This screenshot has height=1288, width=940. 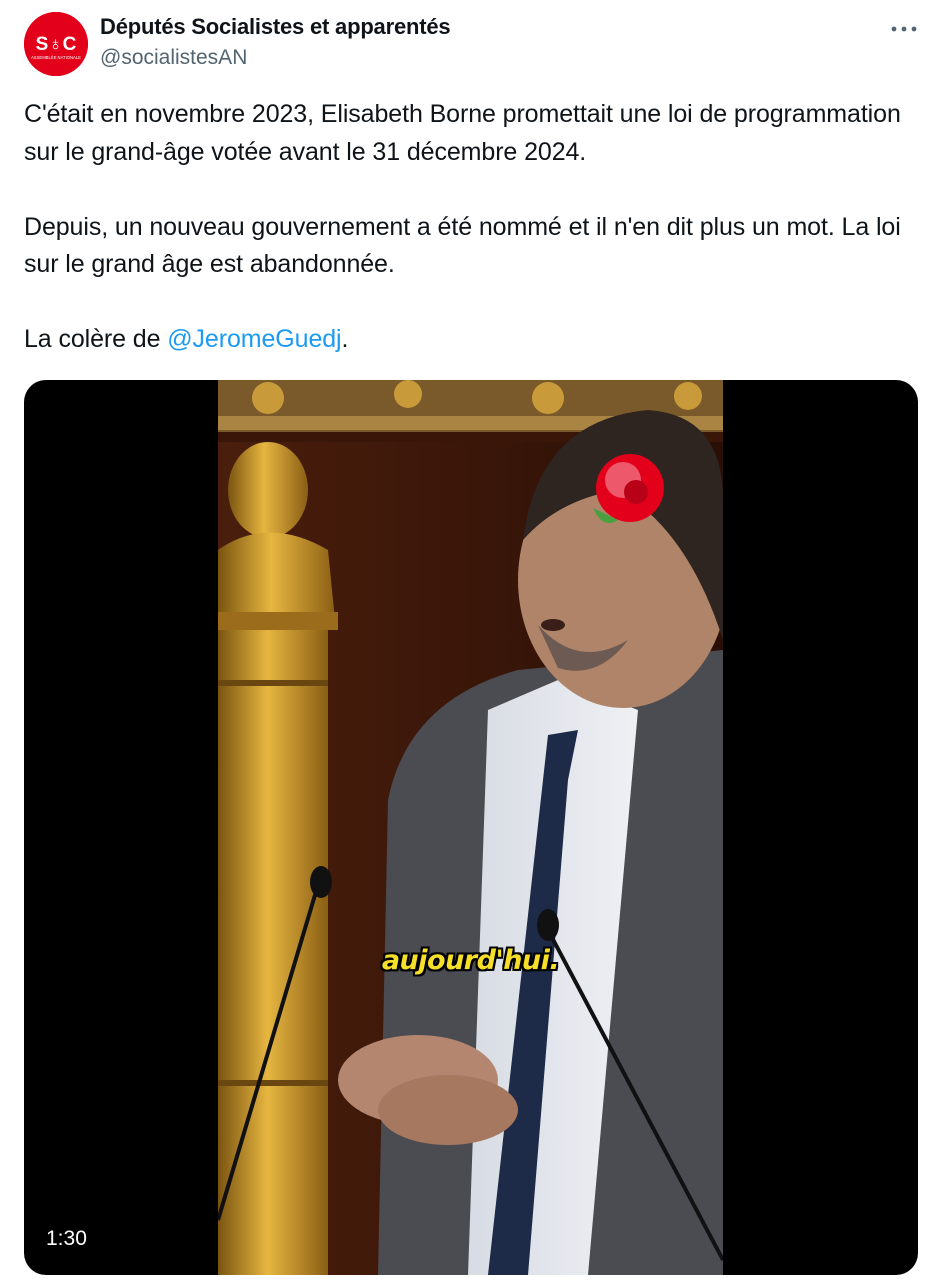 I want to click on video-duration-badge: 1:30, so click(x=66, y=1239).